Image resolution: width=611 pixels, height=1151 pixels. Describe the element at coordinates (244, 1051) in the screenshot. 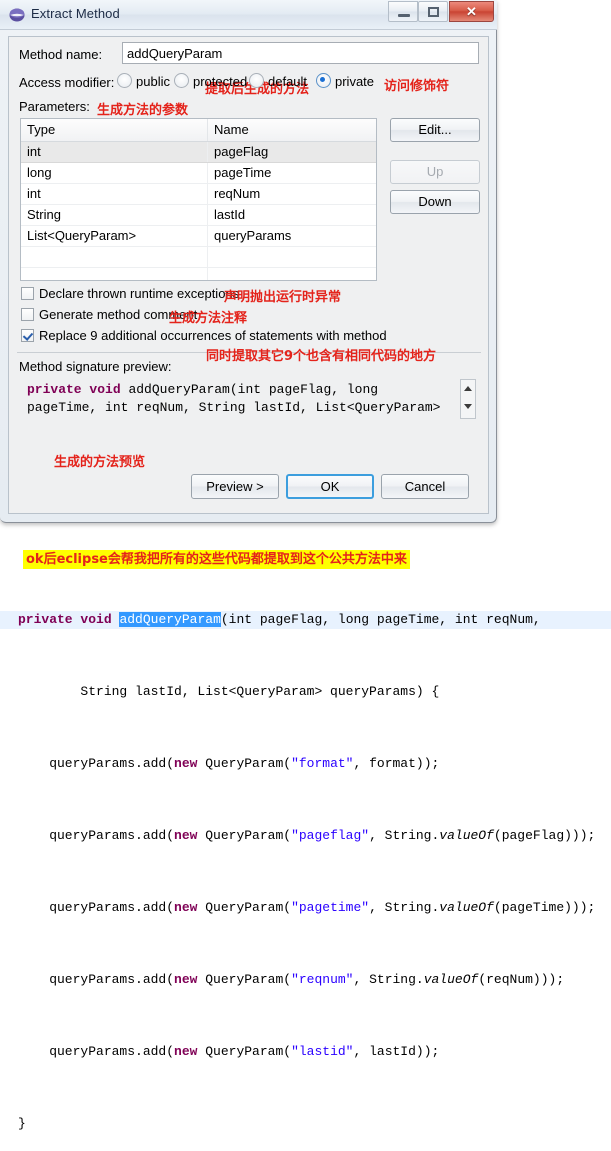

I see `code-line7-mid: QueryParam(` at that location.